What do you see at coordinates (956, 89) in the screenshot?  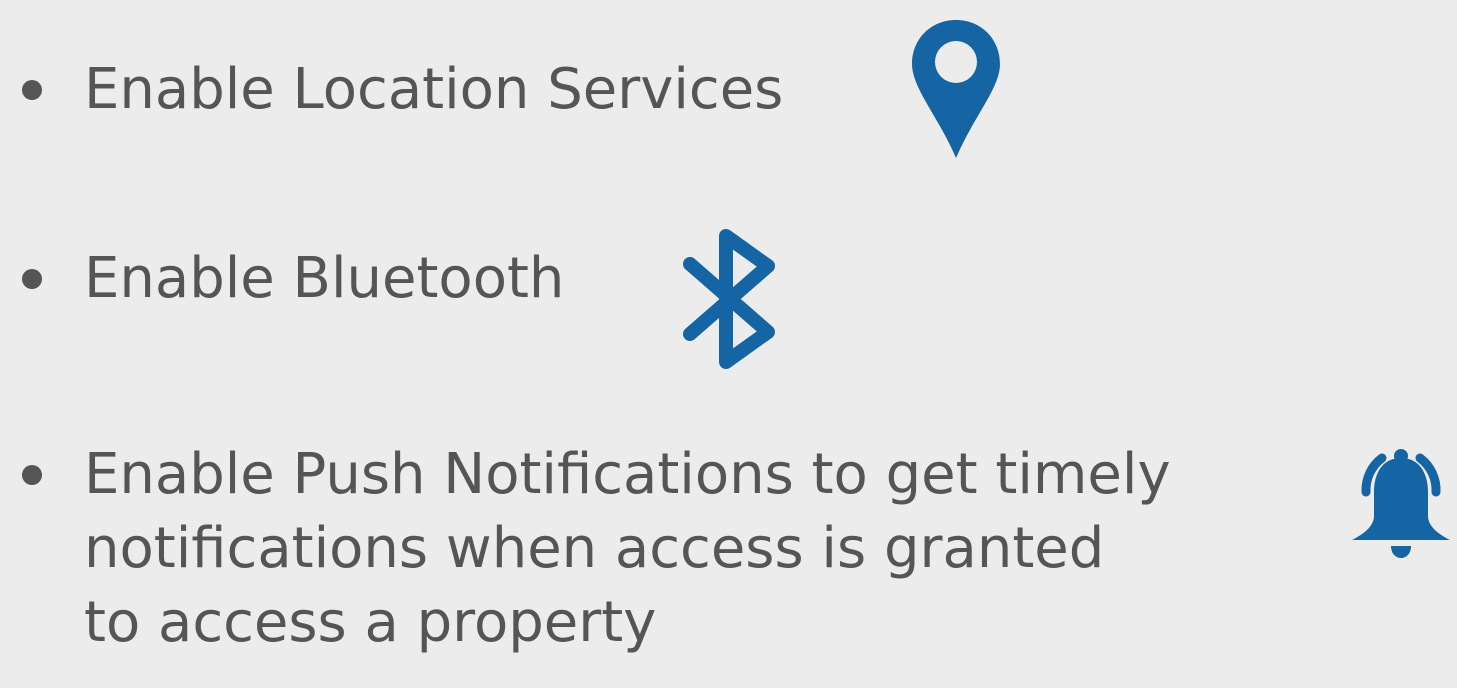 I see `location-pin-icon` at bounding box center [956, 89].